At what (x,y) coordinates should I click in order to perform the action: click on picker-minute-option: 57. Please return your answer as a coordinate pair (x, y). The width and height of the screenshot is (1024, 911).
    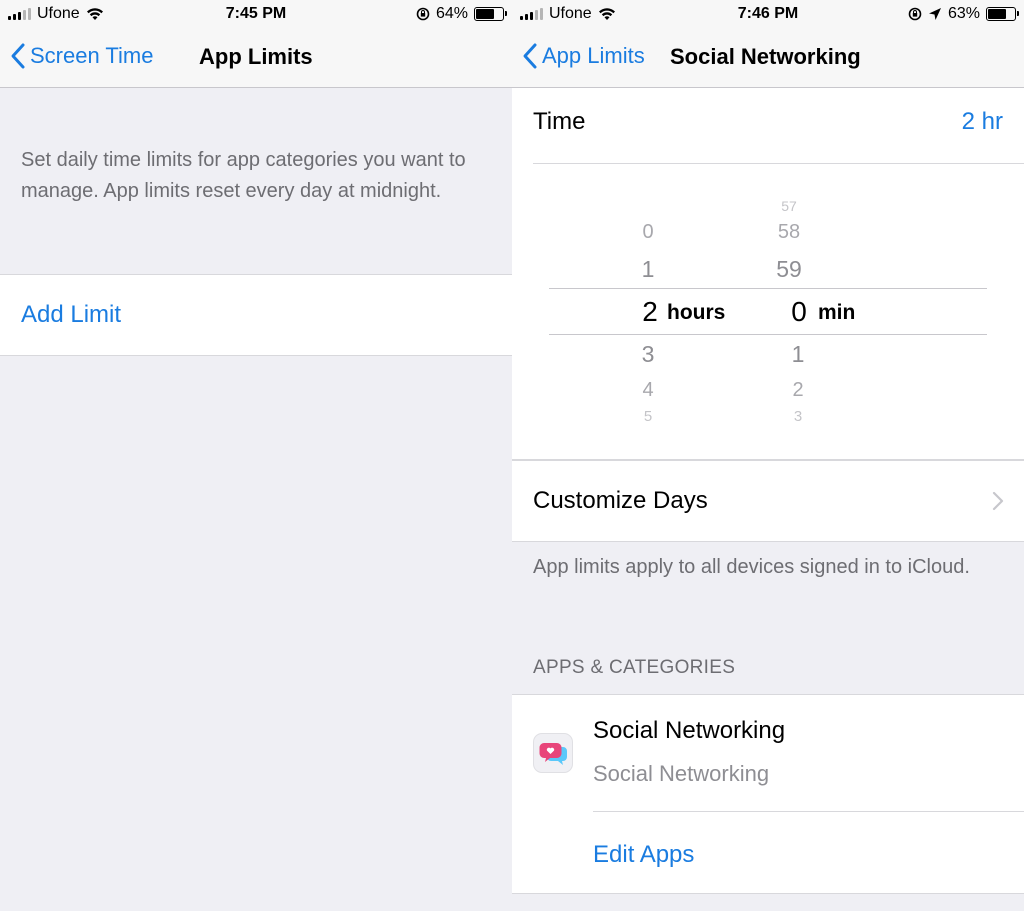
    Looking at the image, I should click on (789, 206).